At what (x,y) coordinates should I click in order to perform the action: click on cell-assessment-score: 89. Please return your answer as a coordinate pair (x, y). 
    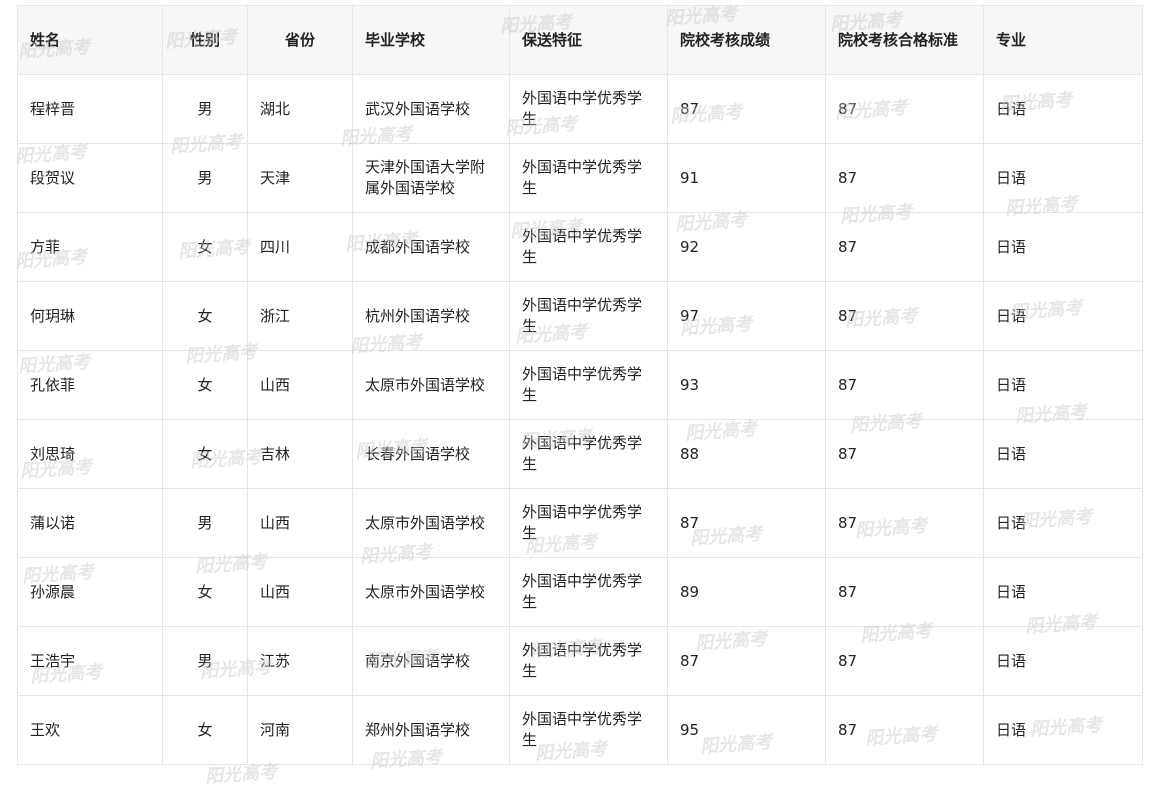
    Looking at the image, I should click on (746, 592).